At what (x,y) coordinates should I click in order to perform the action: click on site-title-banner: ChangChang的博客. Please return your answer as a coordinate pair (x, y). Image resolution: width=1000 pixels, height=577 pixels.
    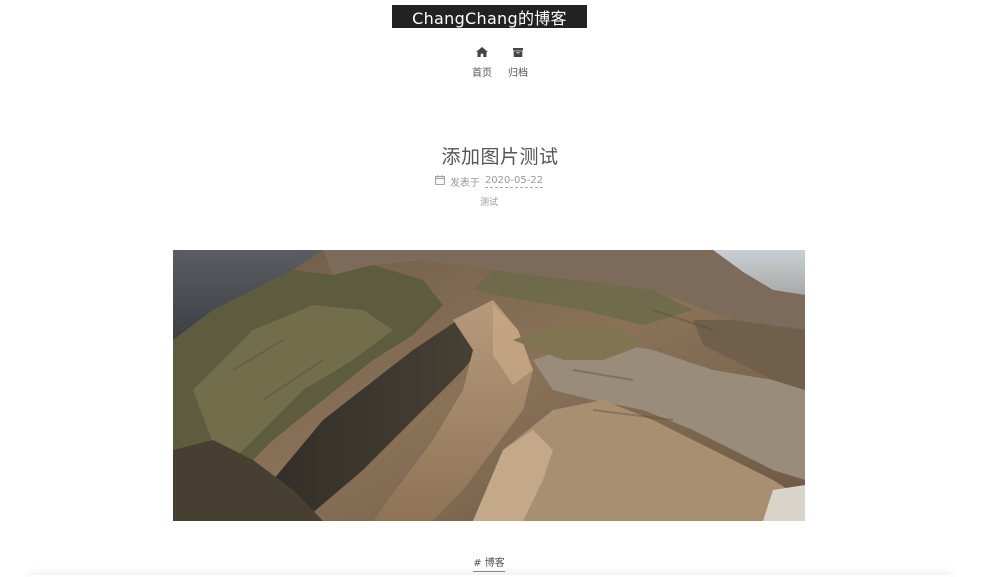
    Looking at the image, I should click on (489, 16).